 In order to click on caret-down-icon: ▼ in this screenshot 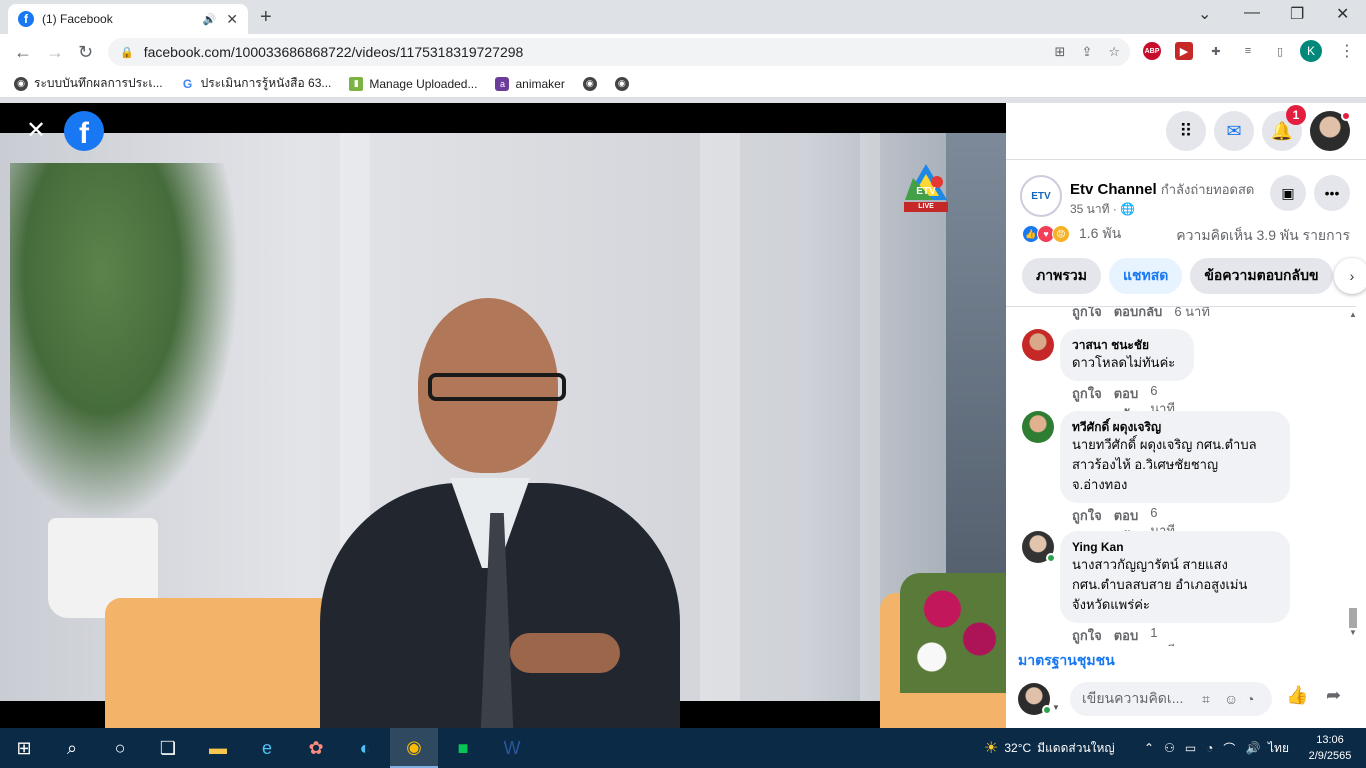, I will do `click(1056, 707)`.